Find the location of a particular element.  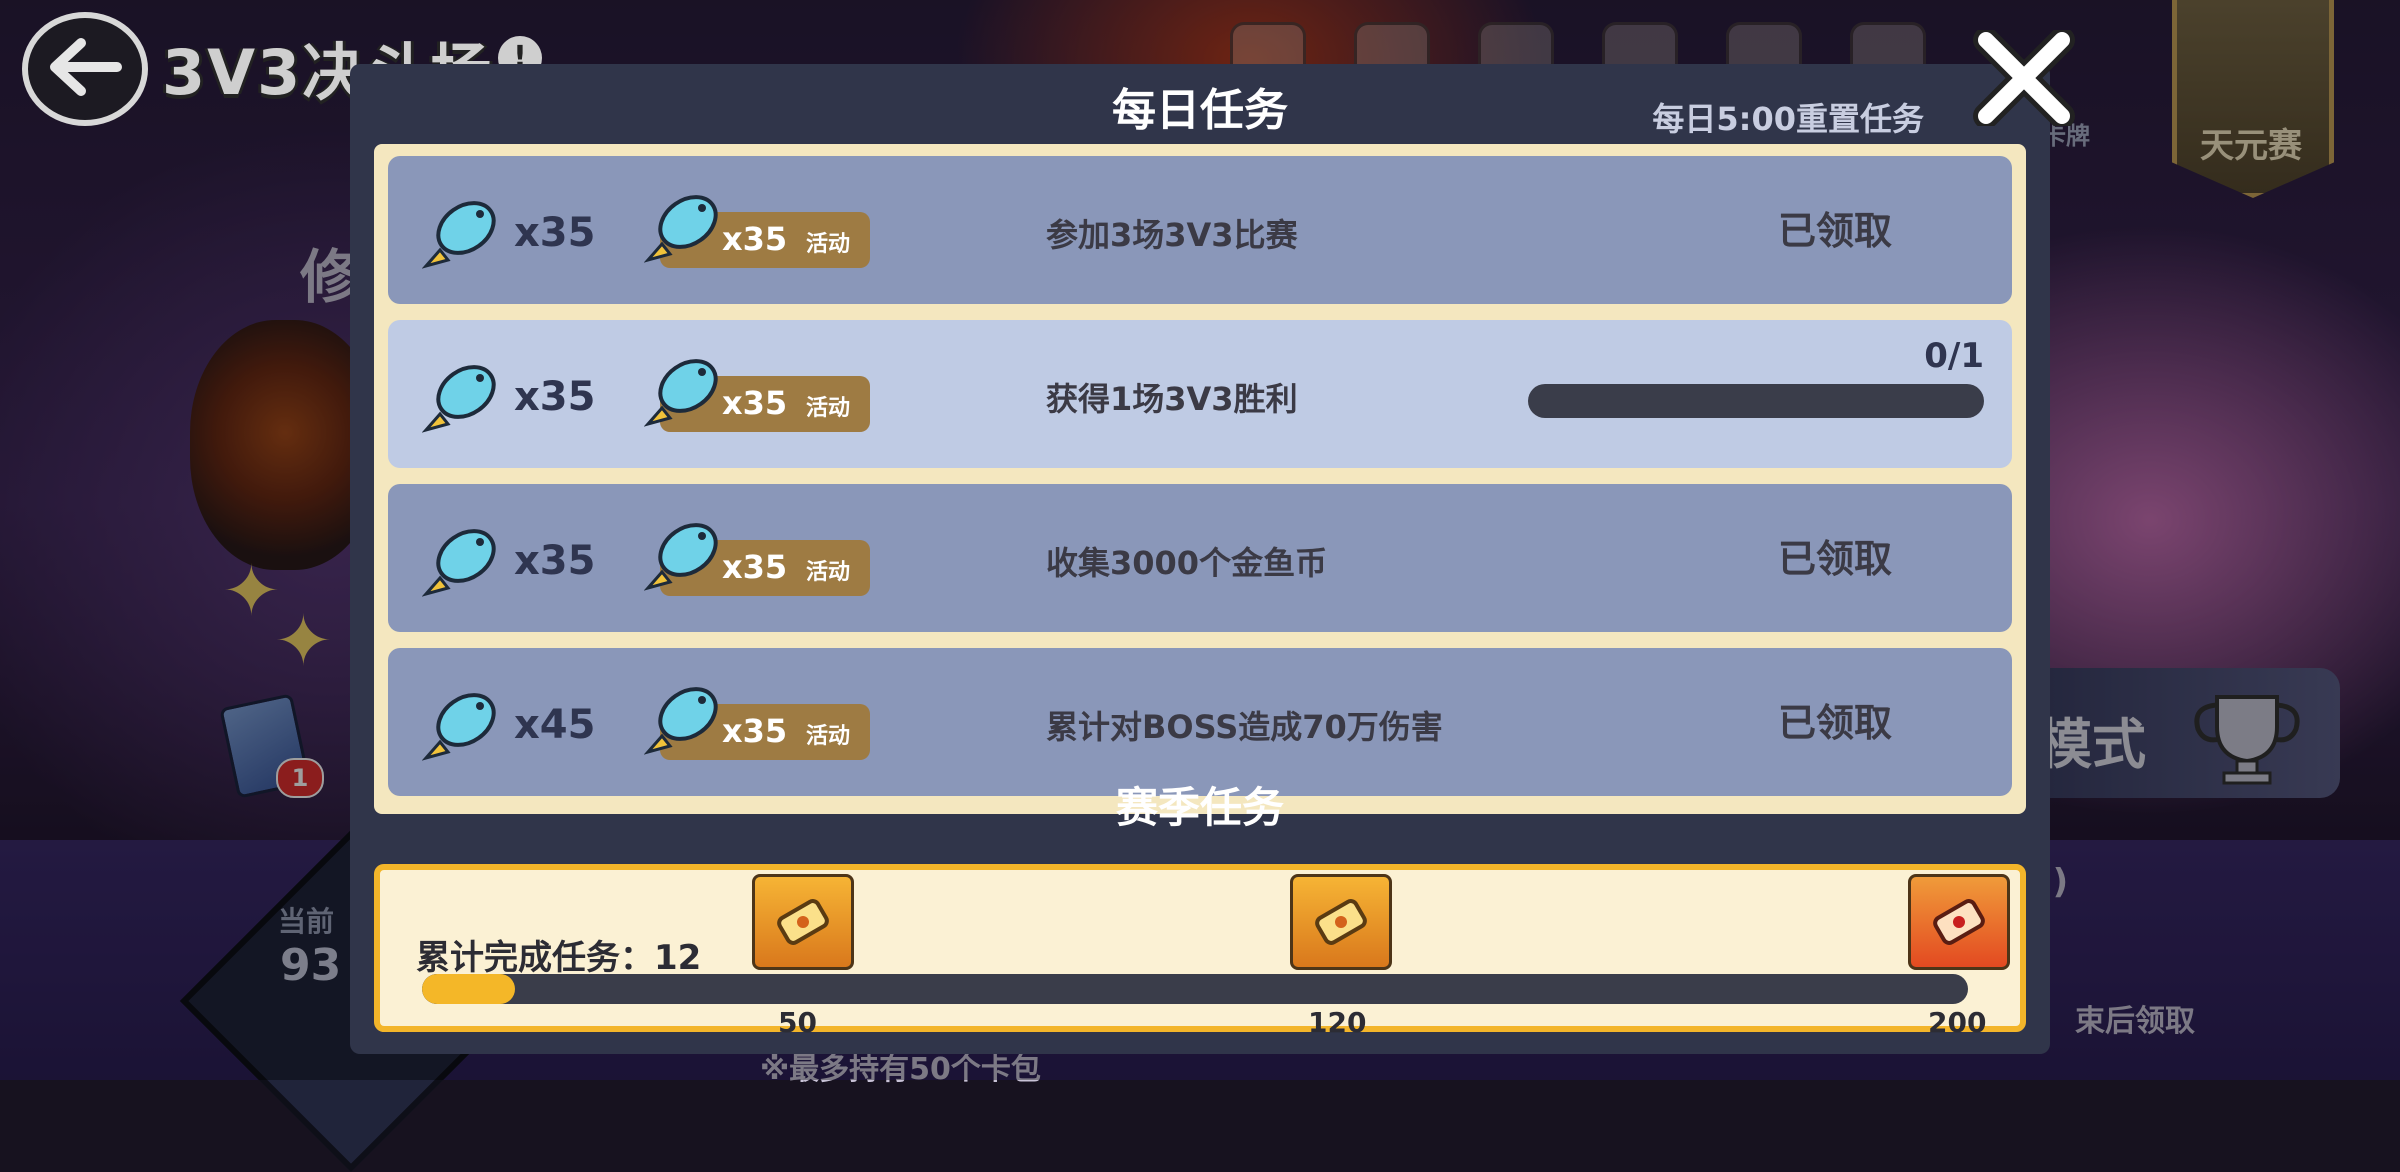

task-description: 参加3场3V3比赛 is located at coordinates (1172, 235).